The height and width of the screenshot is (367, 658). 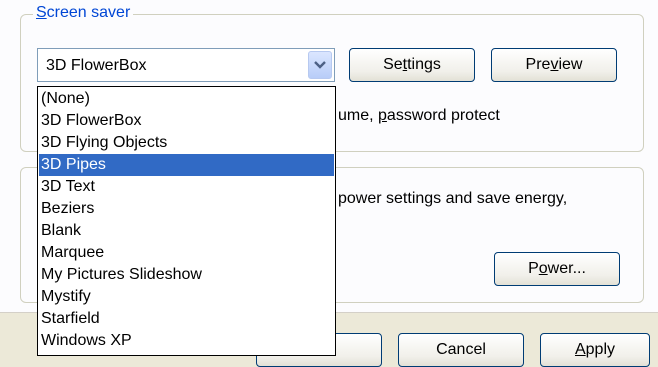 What do you see at coordinates (186, 253) in the screenshot?
I see `dropdown-option: Marquee` at bounding box center [186, 253].